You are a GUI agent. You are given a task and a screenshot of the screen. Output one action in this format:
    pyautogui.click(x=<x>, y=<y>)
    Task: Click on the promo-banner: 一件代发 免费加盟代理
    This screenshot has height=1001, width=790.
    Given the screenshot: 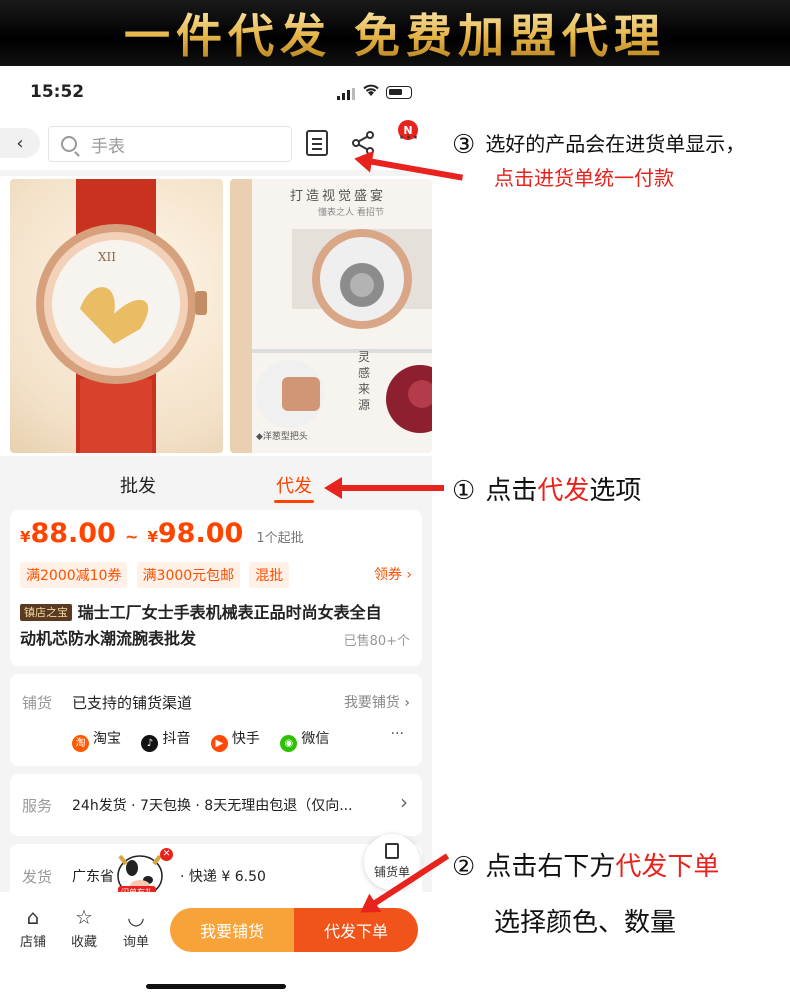 What is the action you would take?
    pyautogui.click(x=395, y=33)
    